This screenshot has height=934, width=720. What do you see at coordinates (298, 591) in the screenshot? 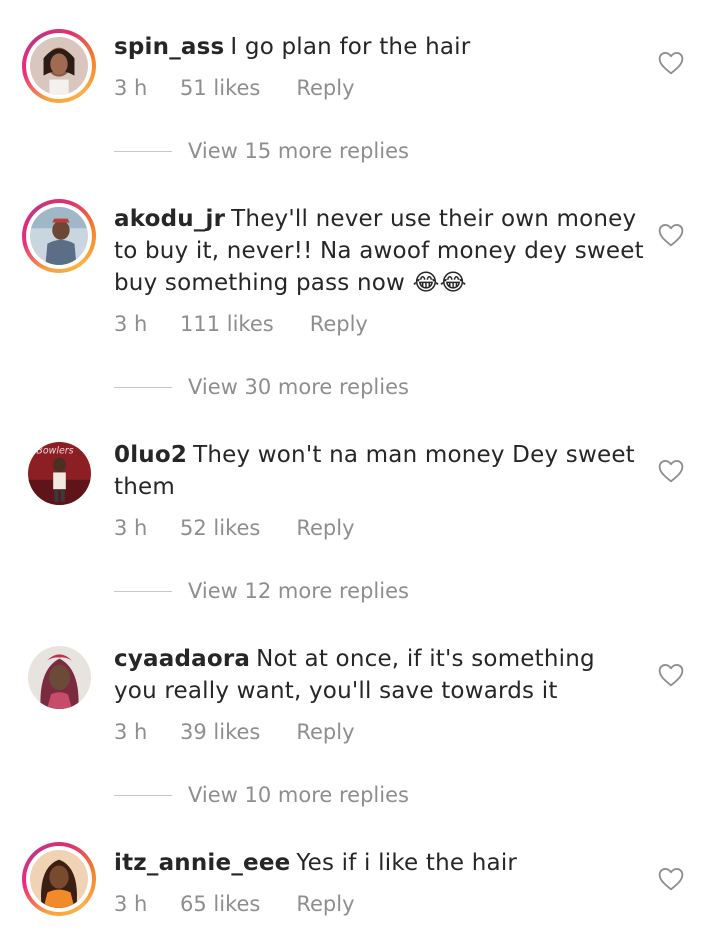
I see `view-replies-label: View 12 more replies` at bounding box center [298, 591].